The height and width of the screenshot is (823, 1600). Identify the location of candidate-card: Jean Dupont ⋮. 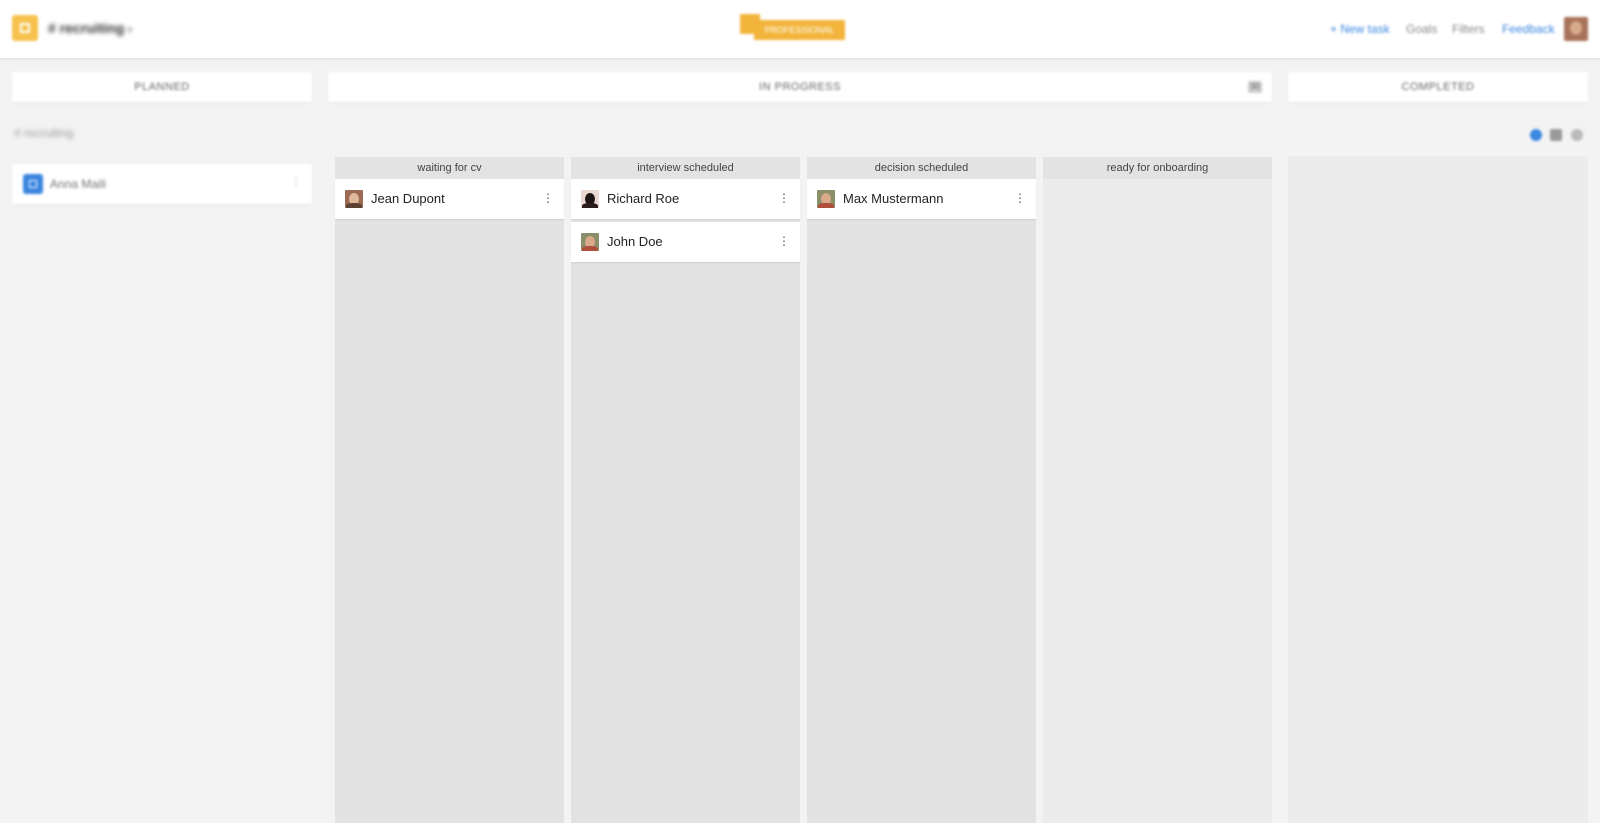
(449, 199).